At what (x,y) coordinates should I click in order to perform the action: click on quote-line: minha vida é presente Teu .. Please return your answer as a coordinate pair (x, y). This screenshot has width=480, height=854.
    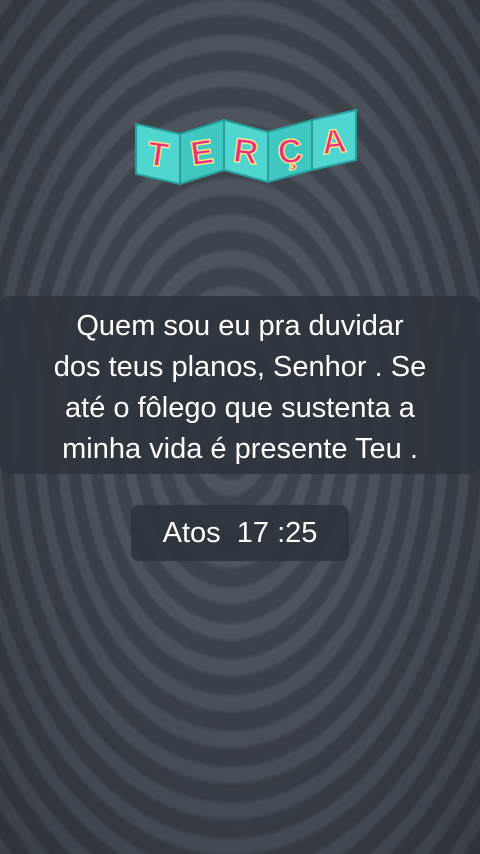
    Looking at the image, I should click on (240, 449).